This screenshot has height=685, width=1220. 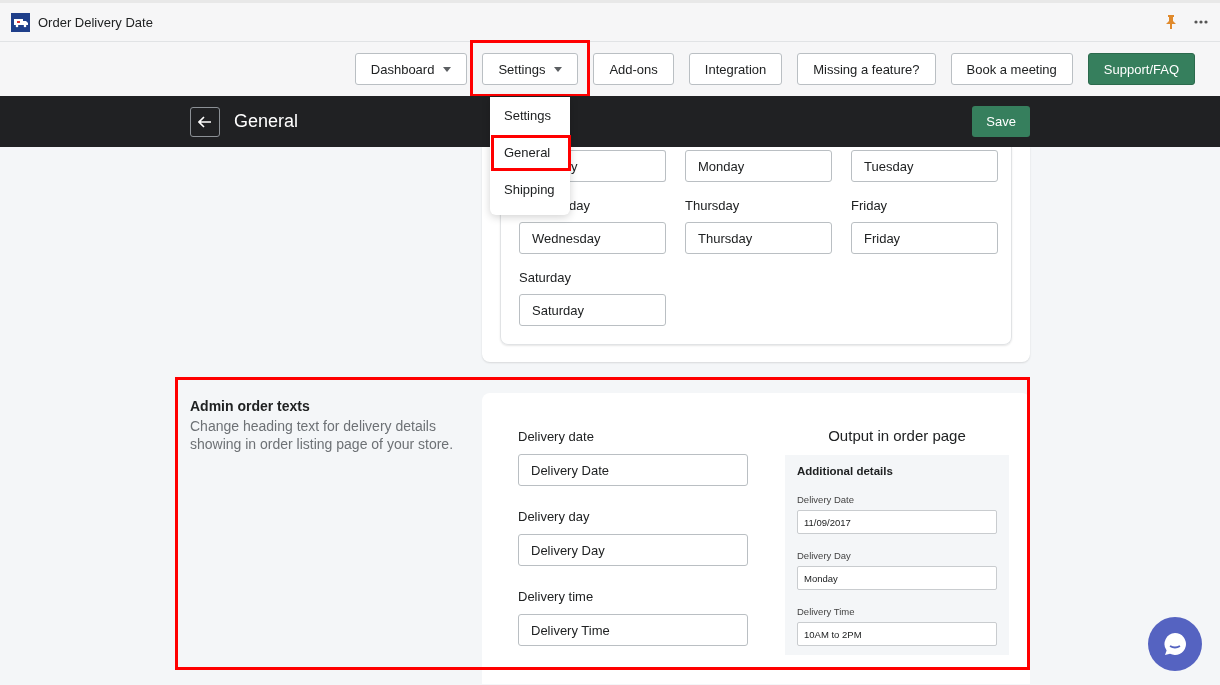 What do you see at coordinates (322, 435) in the screenshot?
I see `section-description: Change heading text for delivery details showing in order listing page of your store.` at bounding box center [322, 435].